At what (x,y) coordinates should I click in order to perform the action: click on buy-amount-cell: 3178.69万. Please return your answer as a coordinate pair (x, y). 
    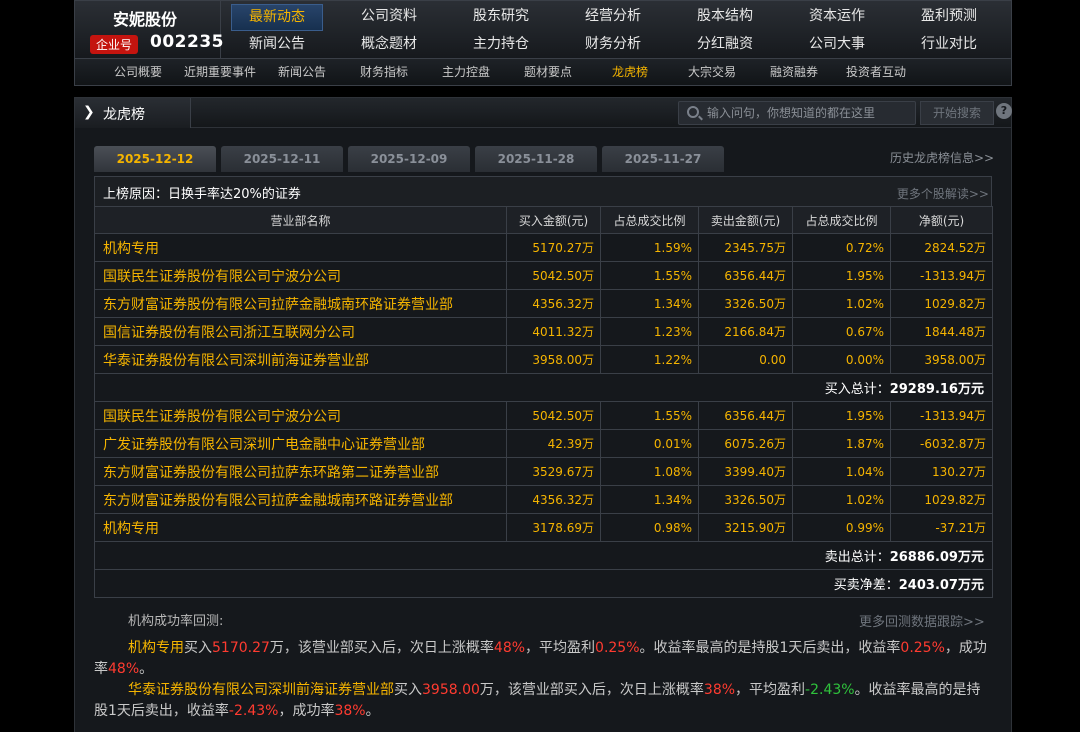
    Looking at the image, I should click on (553, 527).